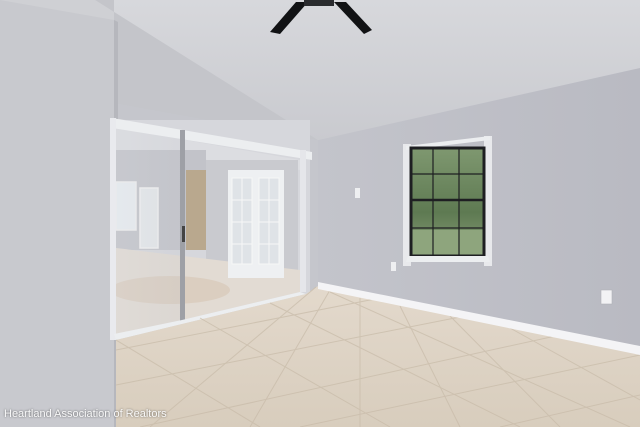 The height and width of the screenshot is (427, 640). Describe the element at coordinates (357, 193) in the screenshot. I see `light-switch` at that location.